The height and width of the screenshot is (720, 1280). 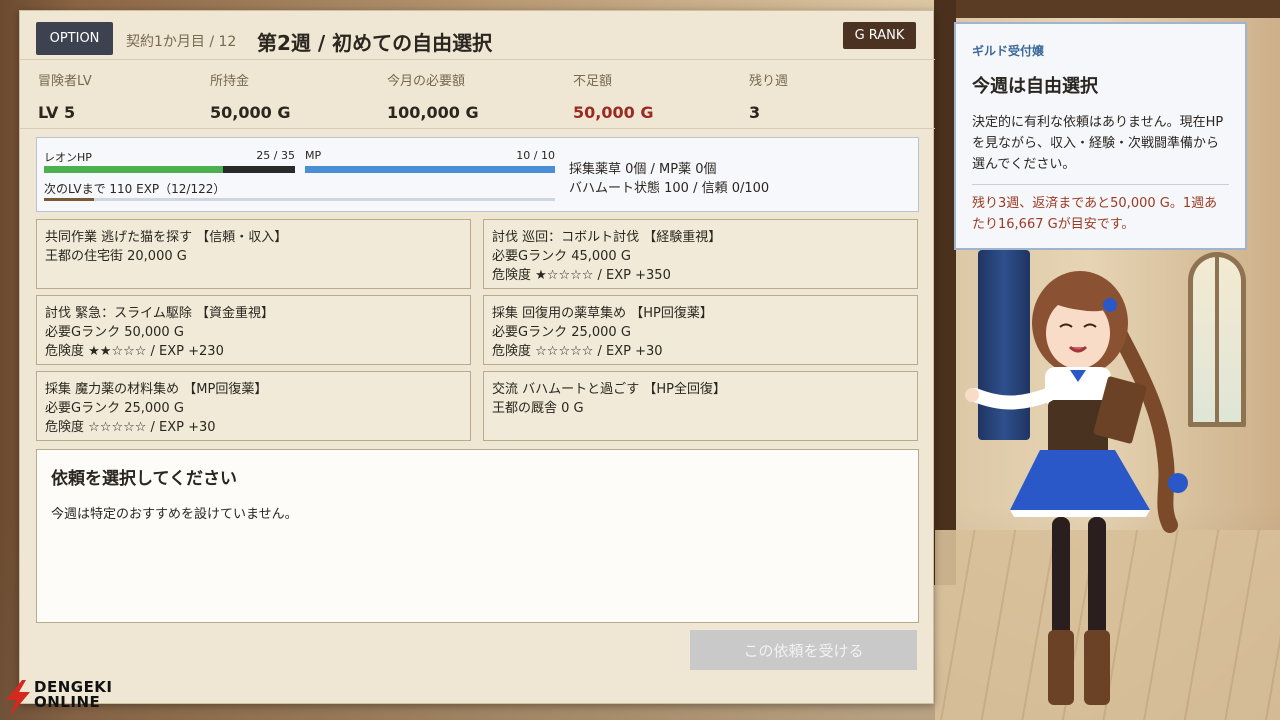 I want to click on stat-label: 残り週, so click(x=769, y=81).